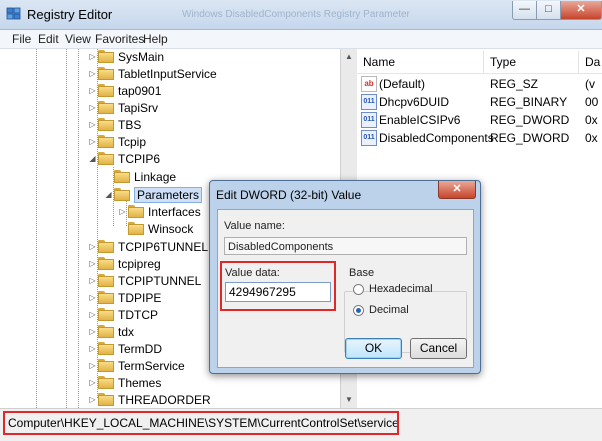 This screenshot has height=441, width=602. What do you see at coordinates (119, 39) in the screenshot?
I see `menu-favorites: Favorites` at bounding box center [119, 39].